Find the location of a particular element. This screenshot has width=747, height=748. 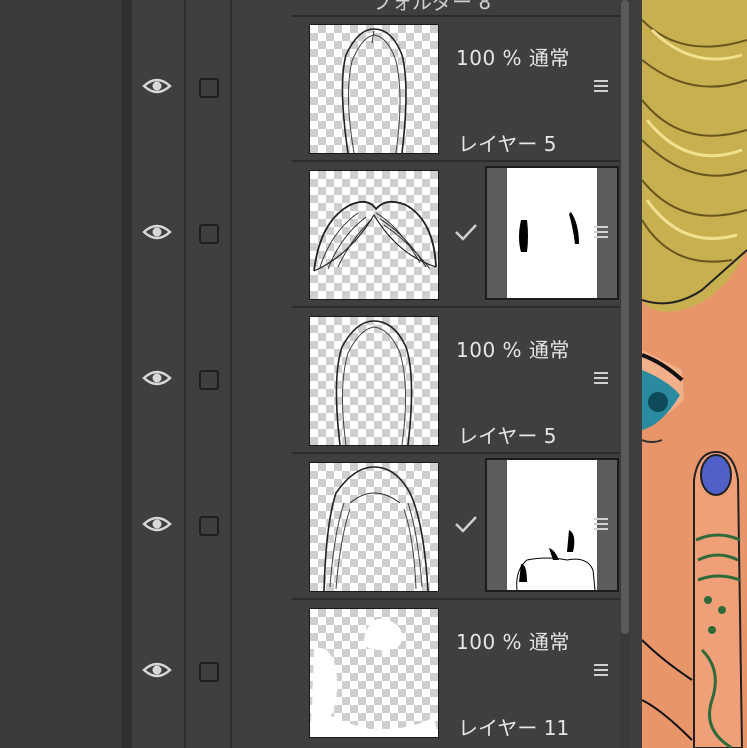

folder-header: フォルダー 8 is located at coordinates (456, 8).